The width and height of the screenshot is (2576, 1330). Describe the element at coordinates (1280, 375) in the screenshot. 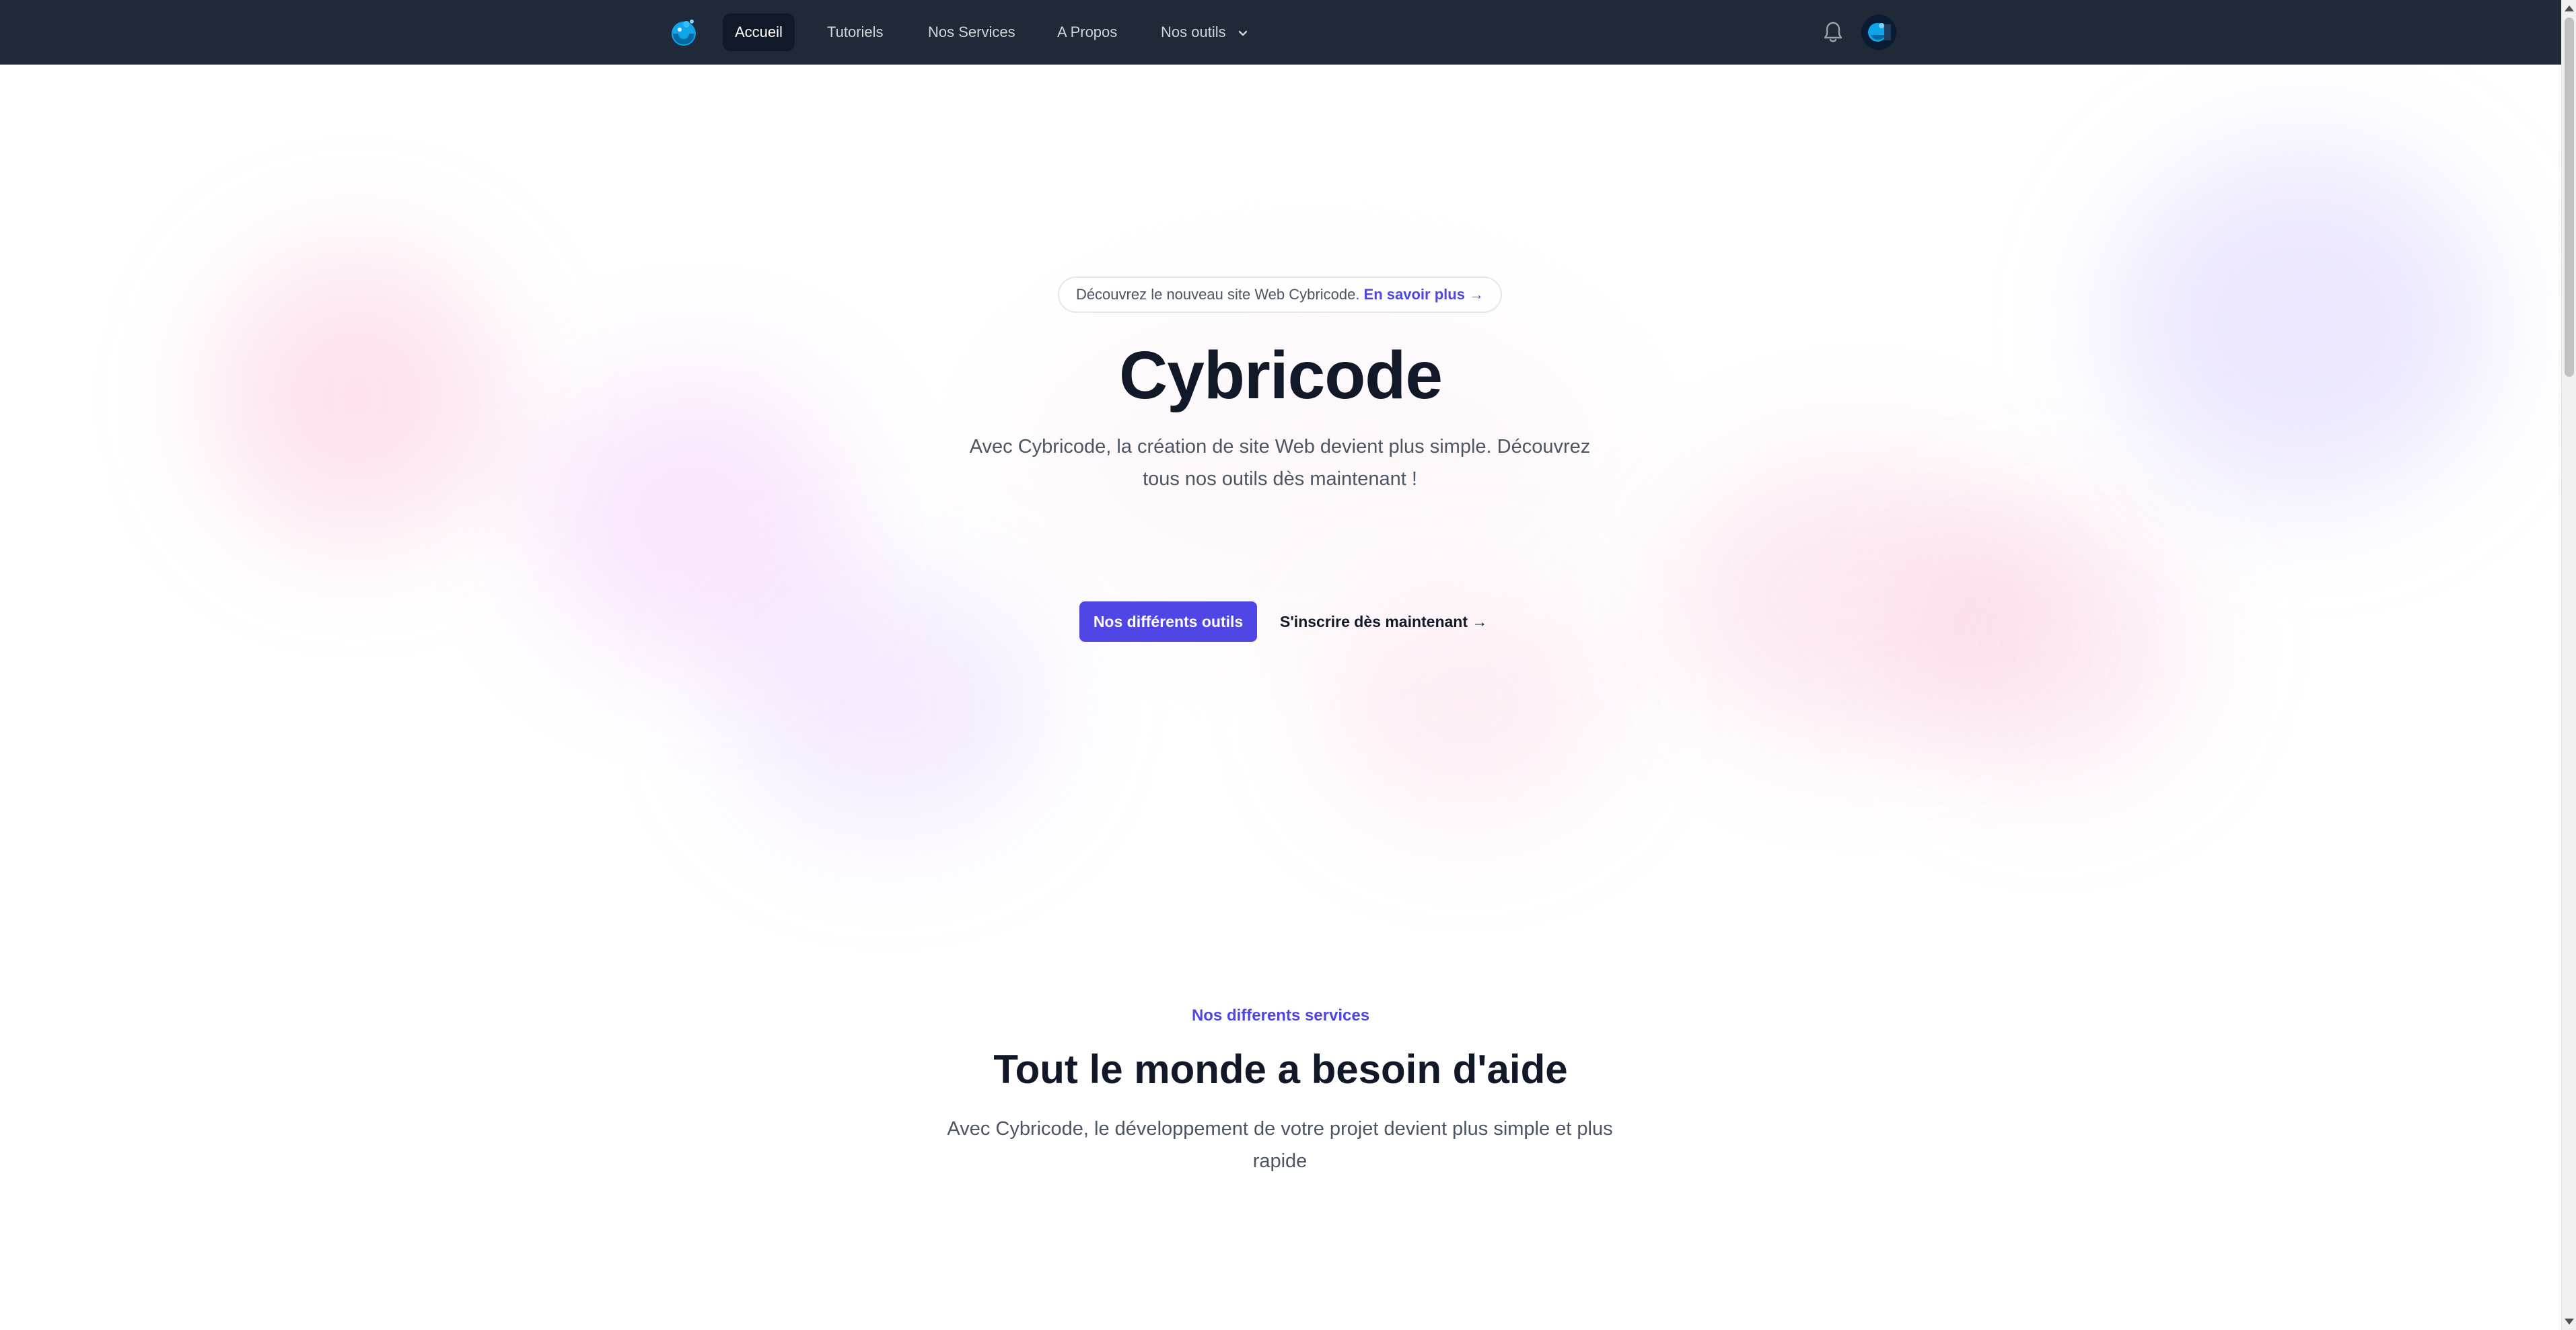

I see `hero-title: Cybricode` at that location.